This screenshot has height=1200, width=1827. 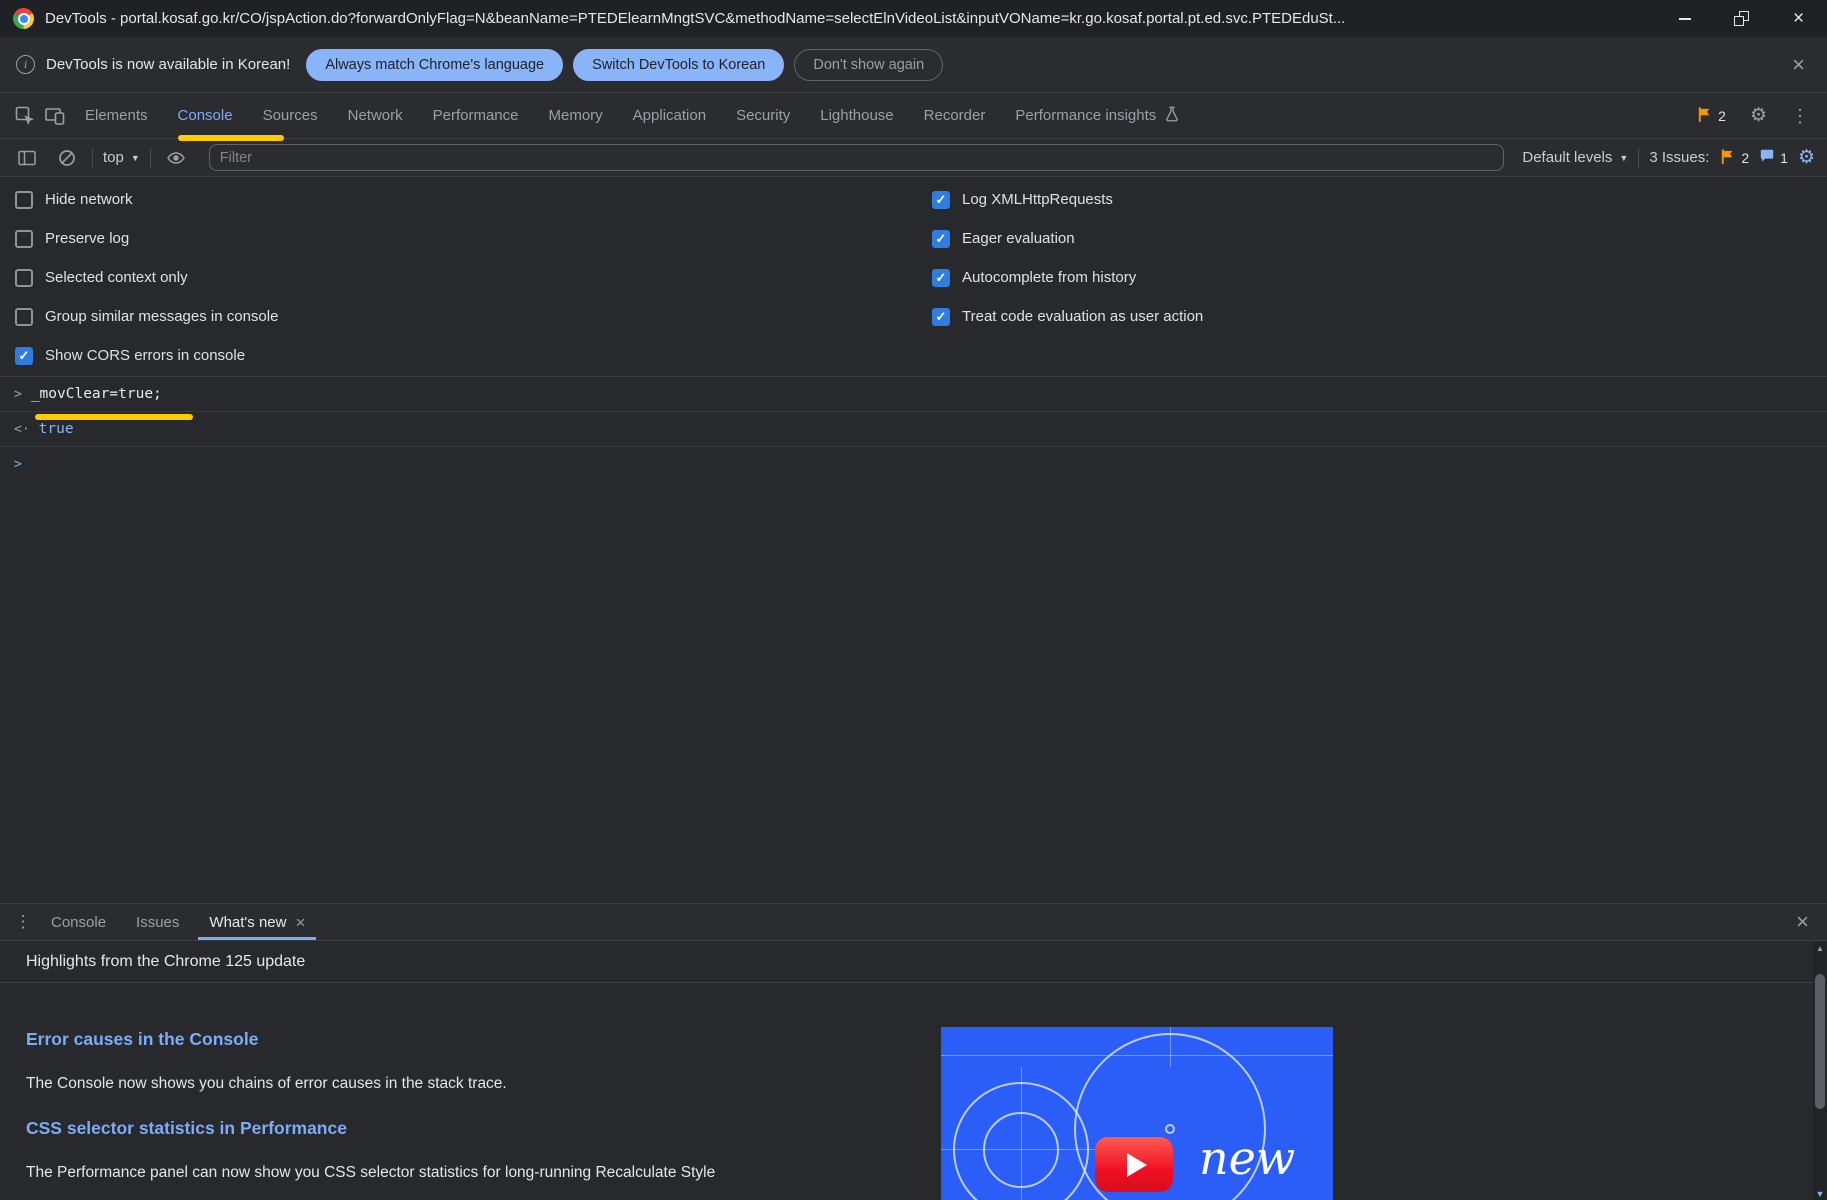 I want to click on issues-flag-badge: 2, so click(x=1734, y=158).